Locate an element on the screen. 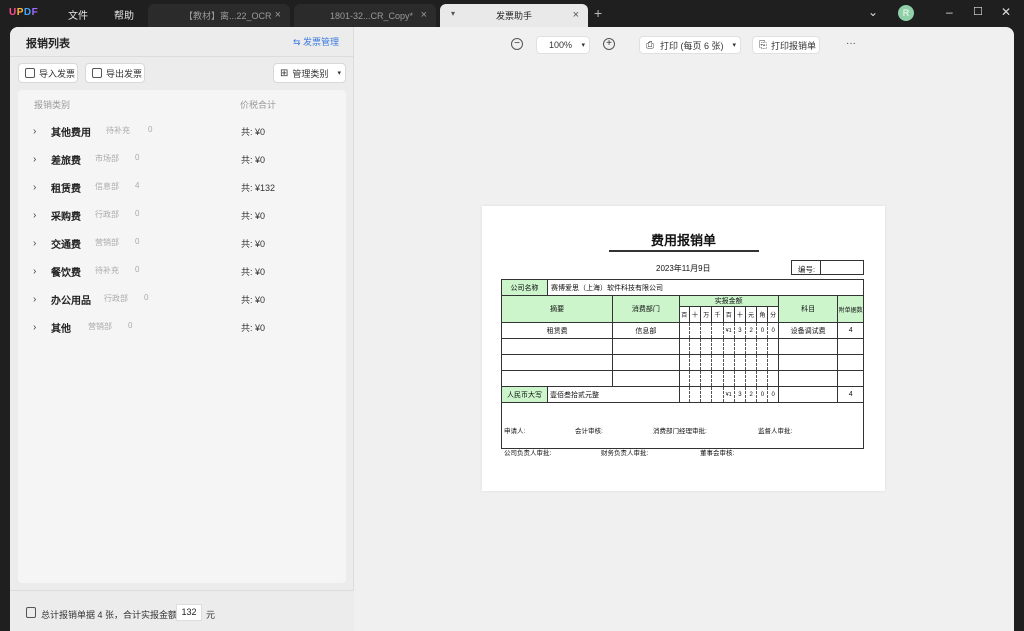 The width and height of the screenshot is (1024, 631). tab-invoice-assistant: ▾ 发票助手 × is located at coordinates (514, 15).